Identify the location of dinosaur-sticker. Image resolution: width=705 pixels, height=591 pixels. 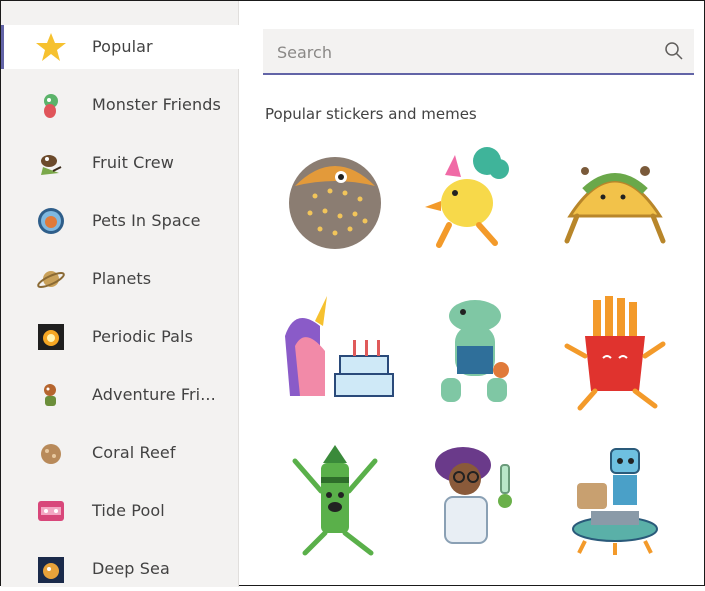
(475, 356).